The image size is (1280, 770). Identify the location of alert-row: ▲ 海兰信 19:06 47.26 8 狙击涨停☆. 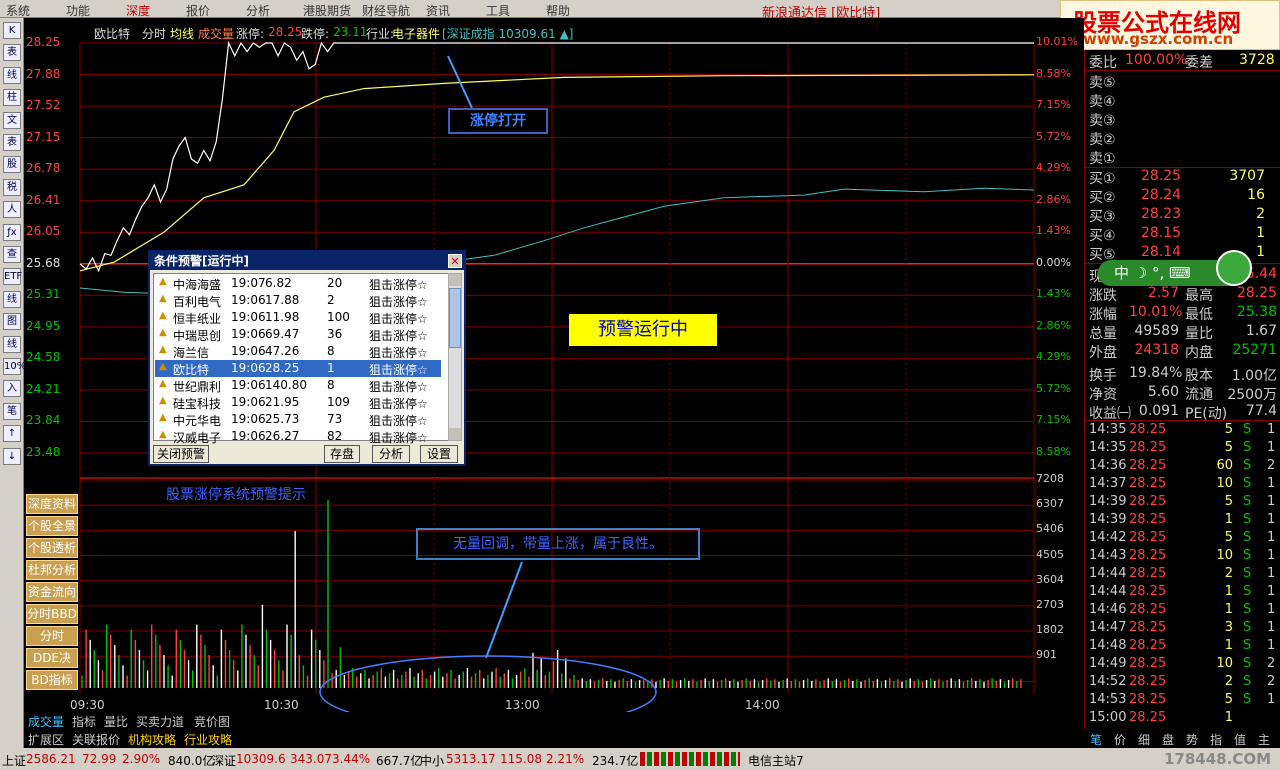
(298, 351).